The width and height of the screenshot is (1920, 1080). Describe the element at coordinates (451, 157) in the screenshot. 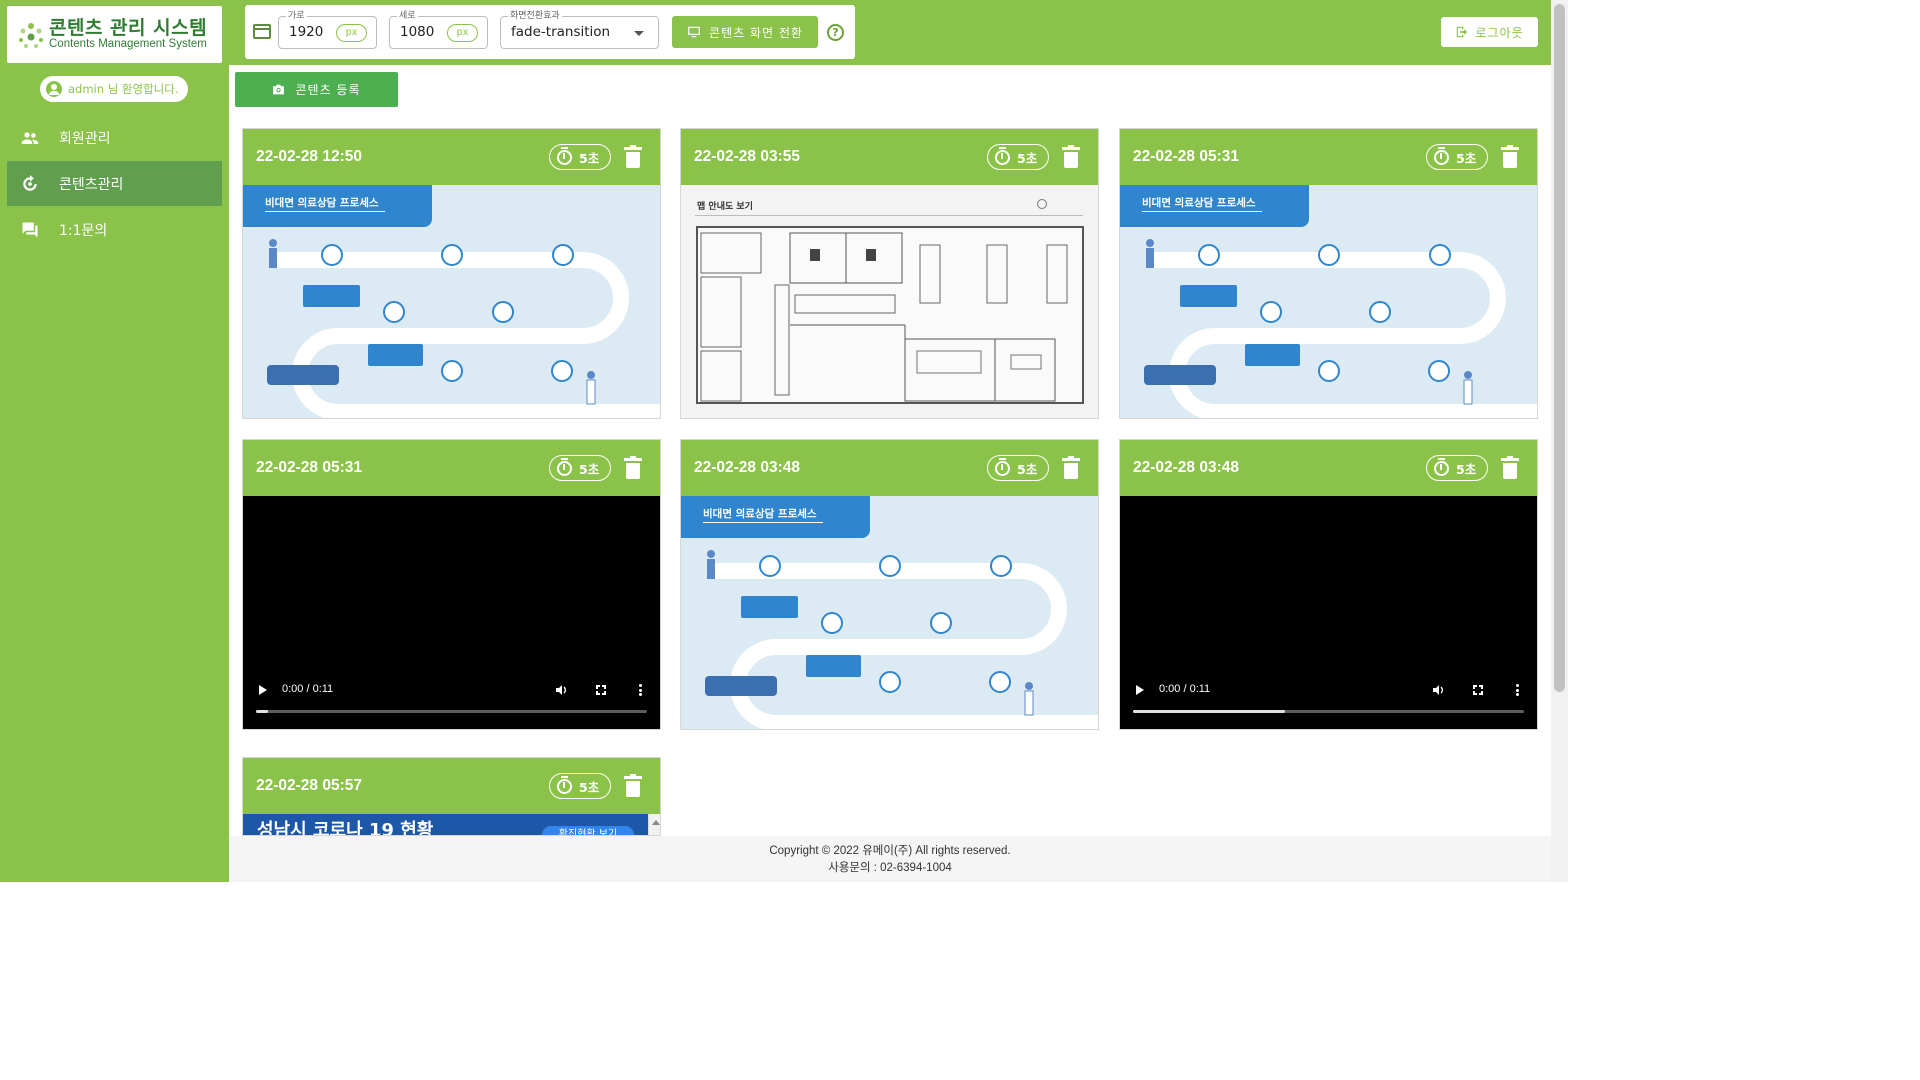

I see `card-header: 22-02-28 12:50 5초` at that location.